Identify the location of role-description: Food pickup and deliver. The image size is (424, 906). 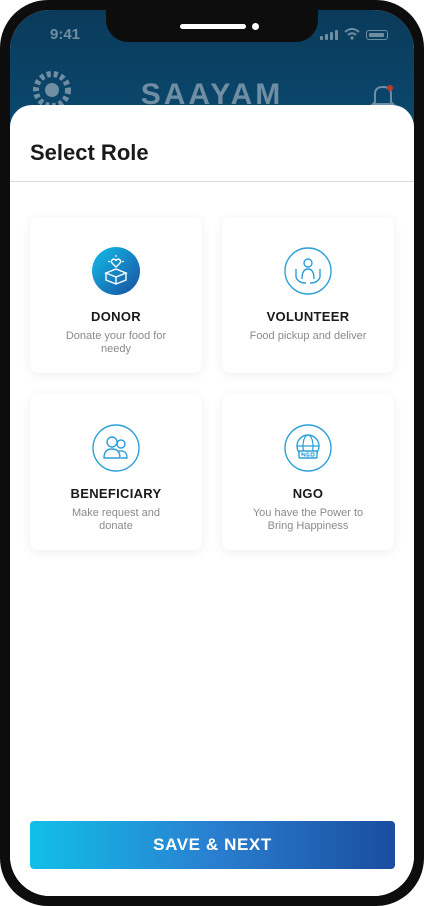
(308, 336).